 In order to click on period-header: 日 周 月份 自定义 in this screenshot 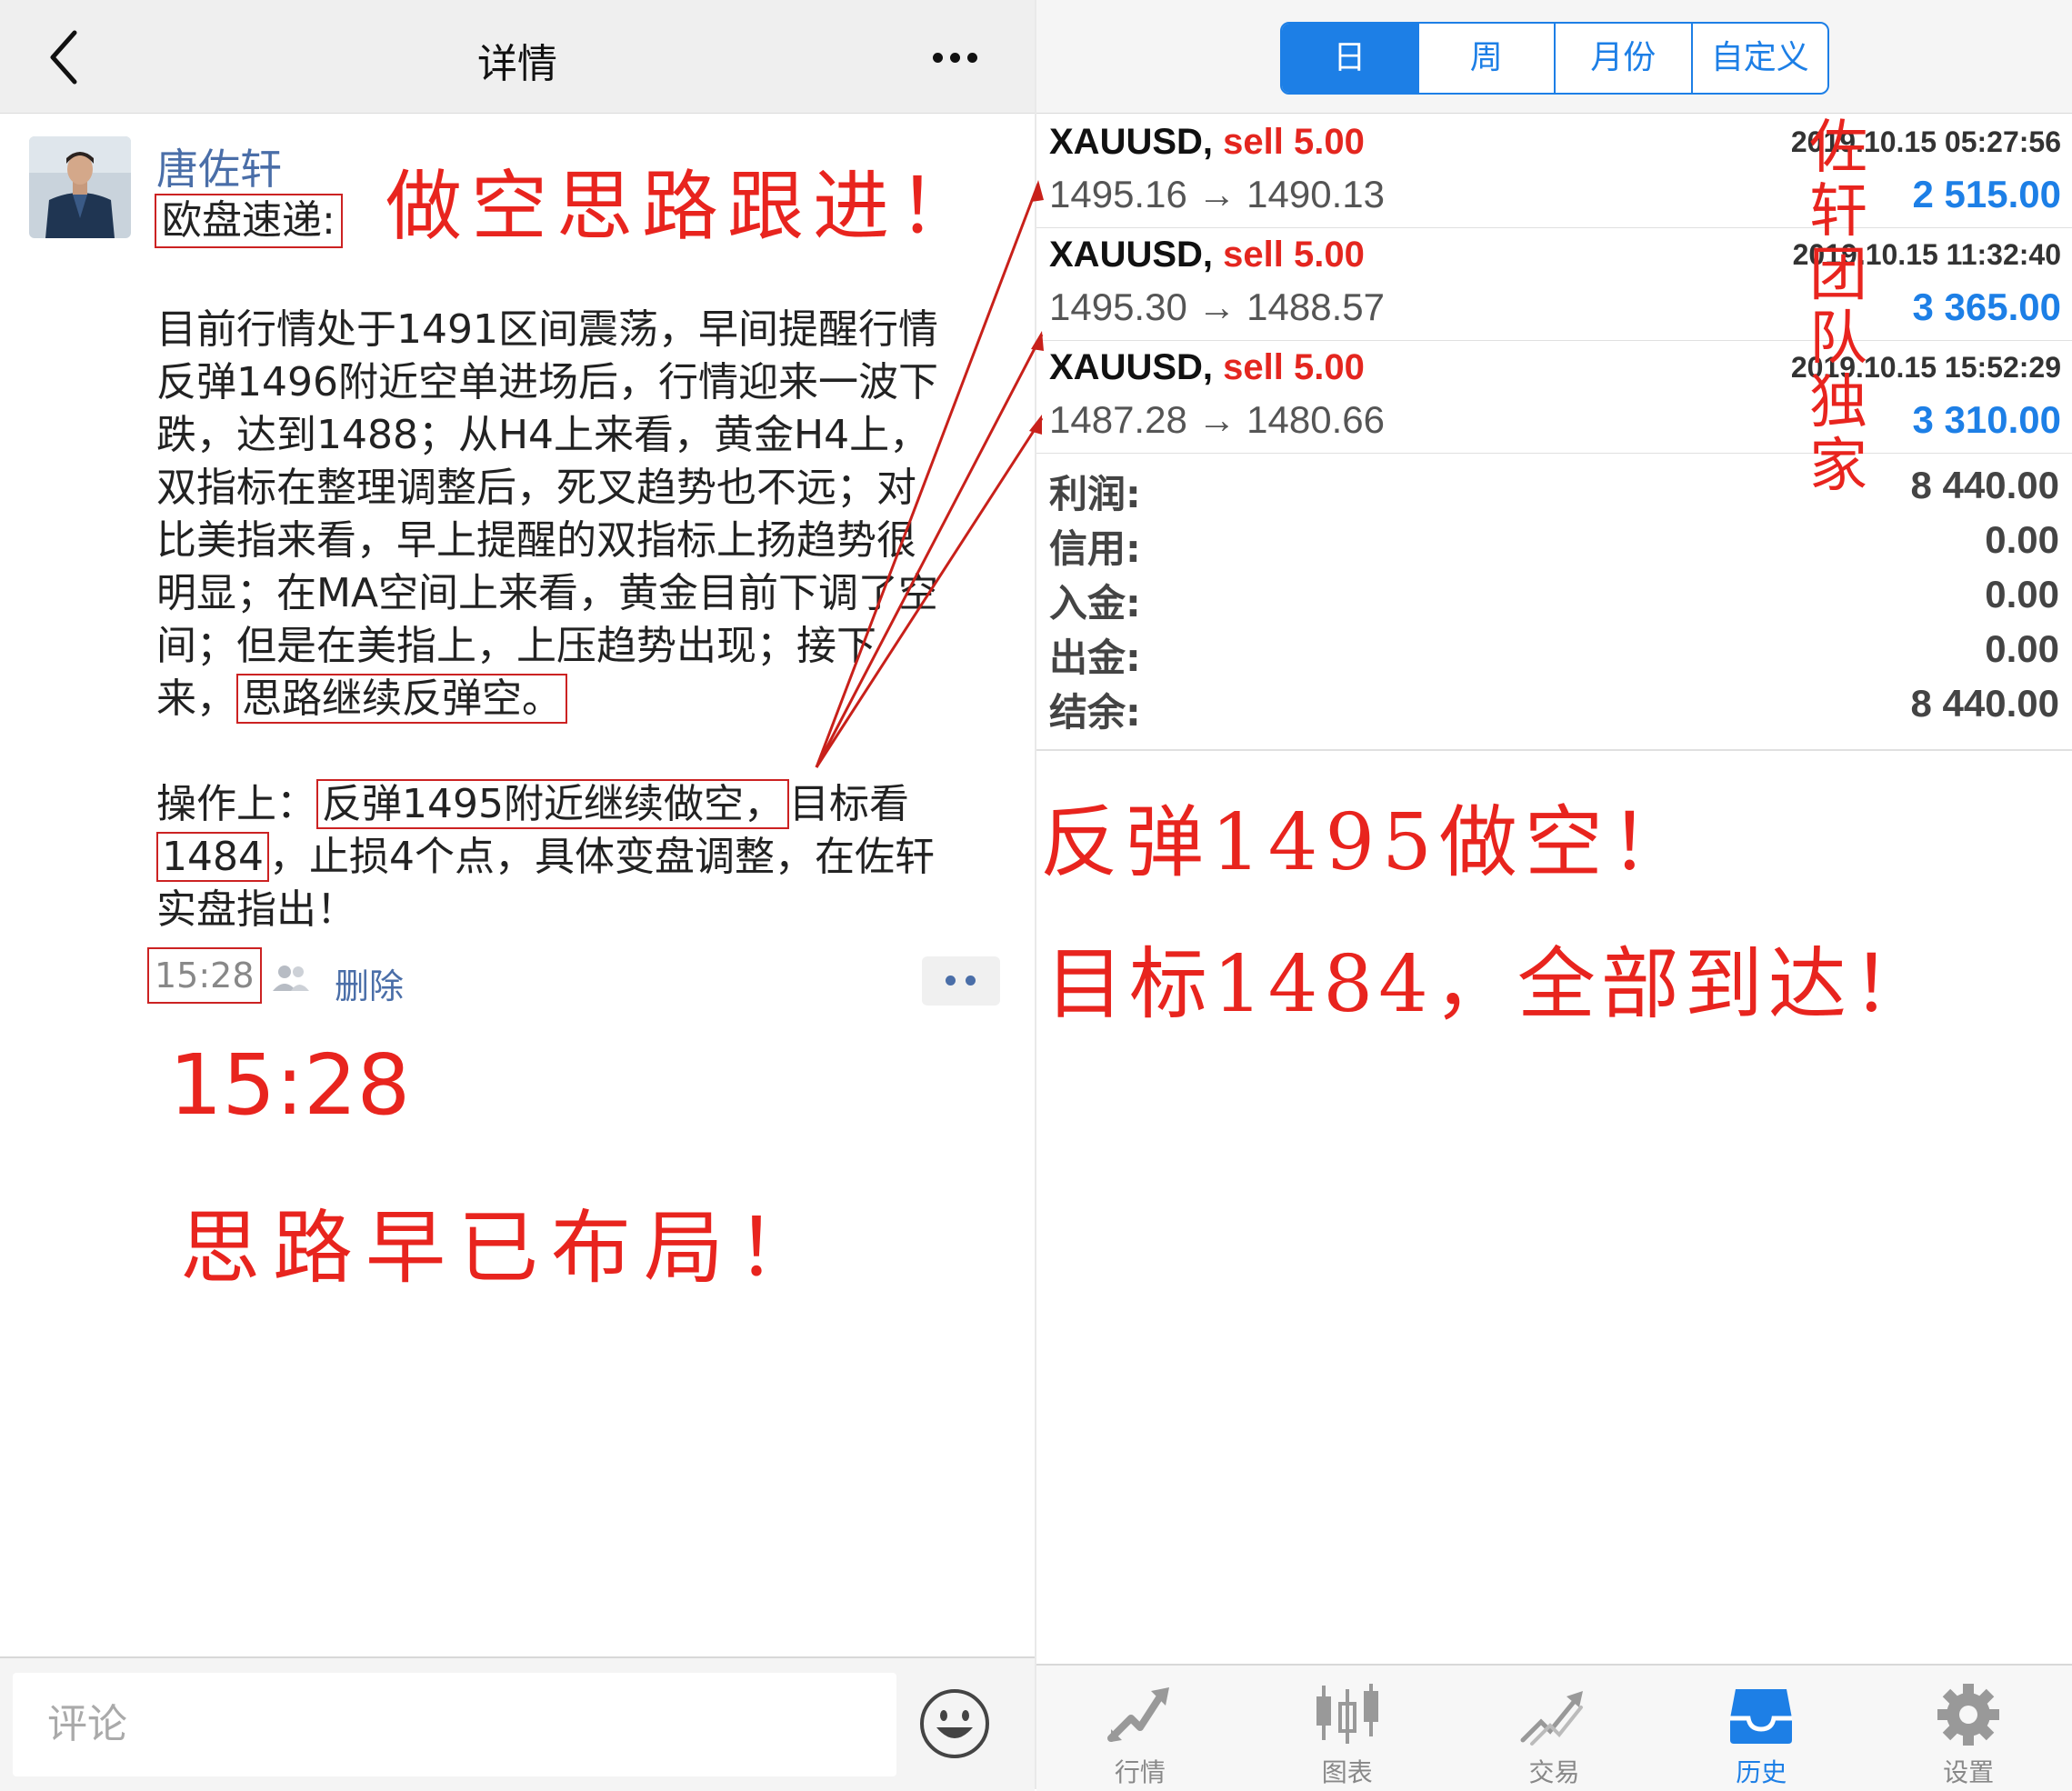, I will do `click(1554, 57)`.